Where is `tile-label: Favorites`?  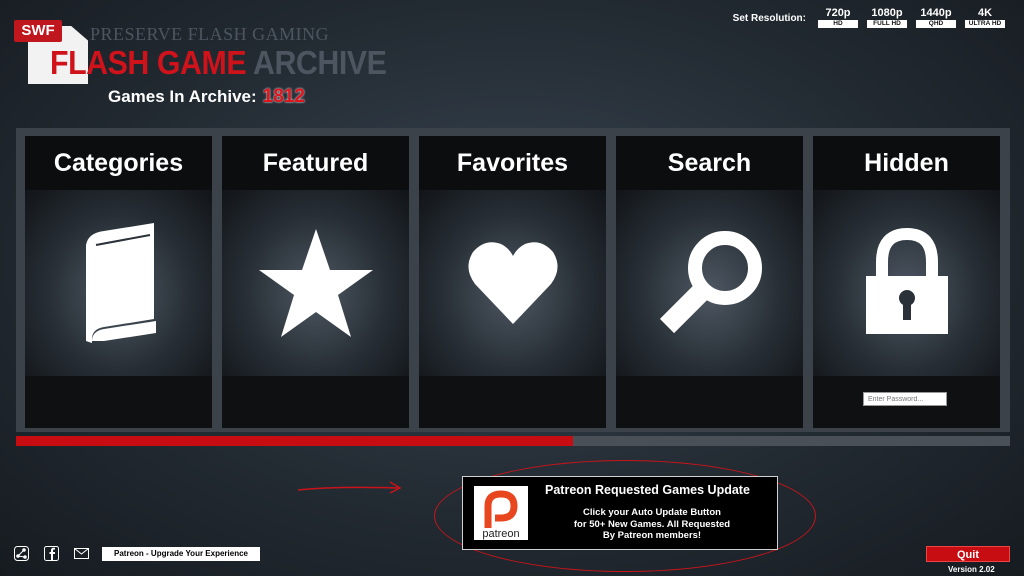 tile-label: Favorites is located at coordinates (512, 163).